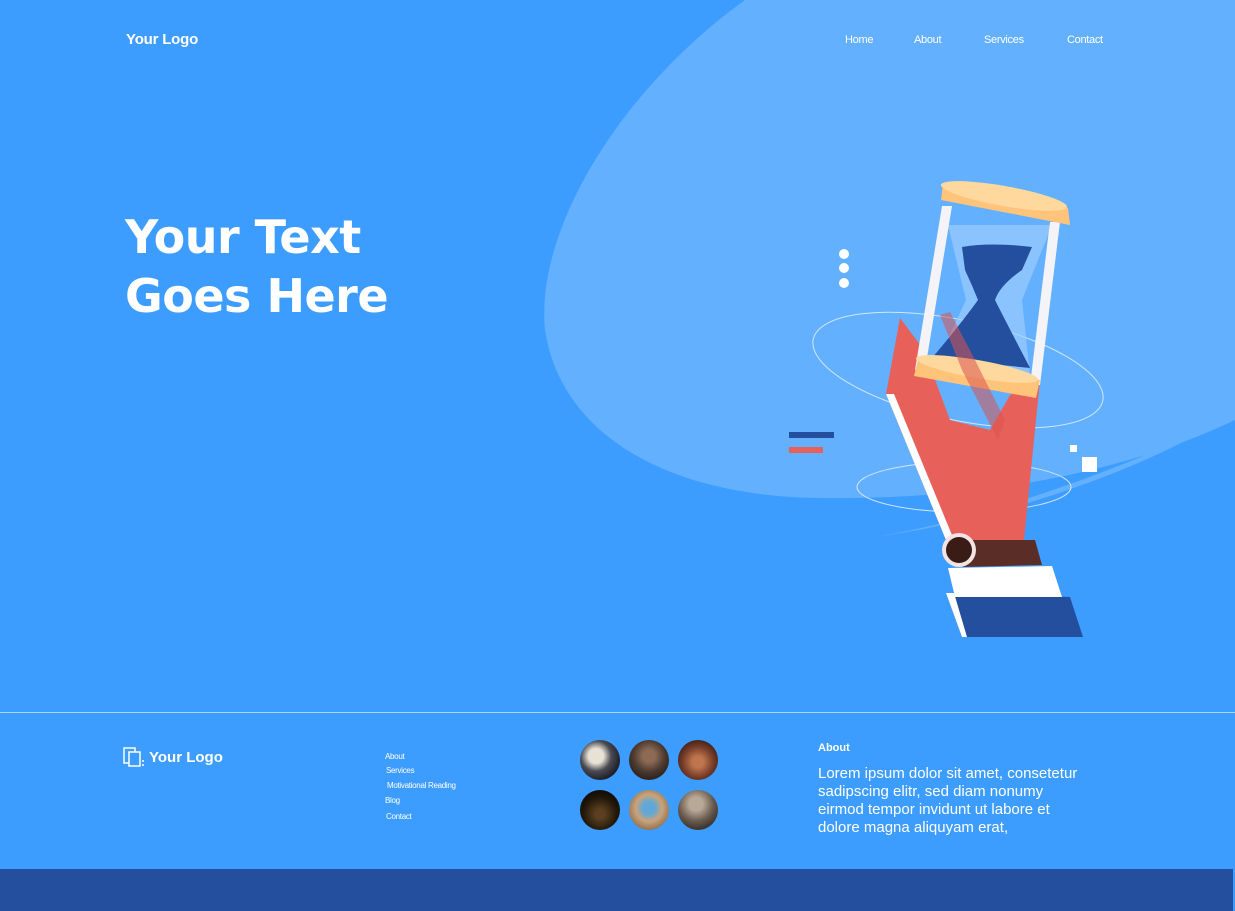  What do you see at coordinates (257, 296) in the screenshot?
I see `hero-line-2: Goes Here` at bounding box center [257, 296].